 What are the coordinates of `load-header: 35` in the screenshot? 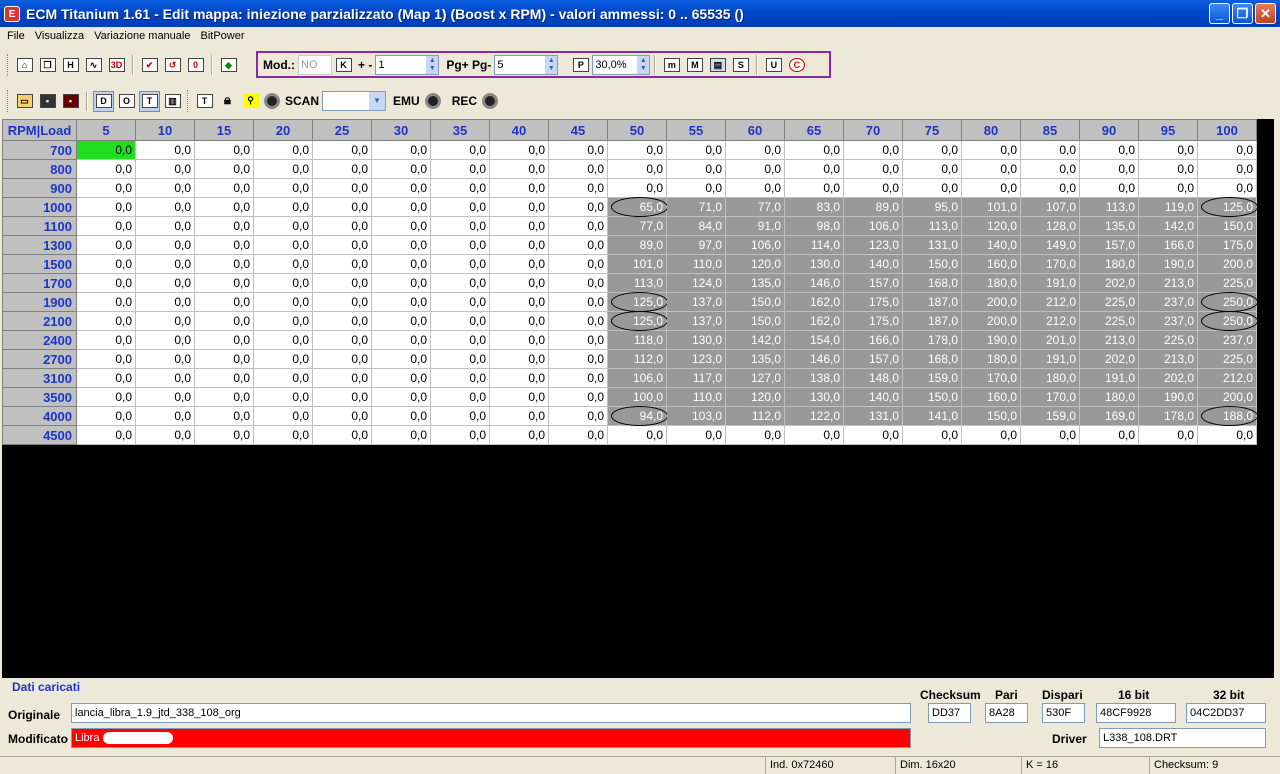 It's located at (460, 130).